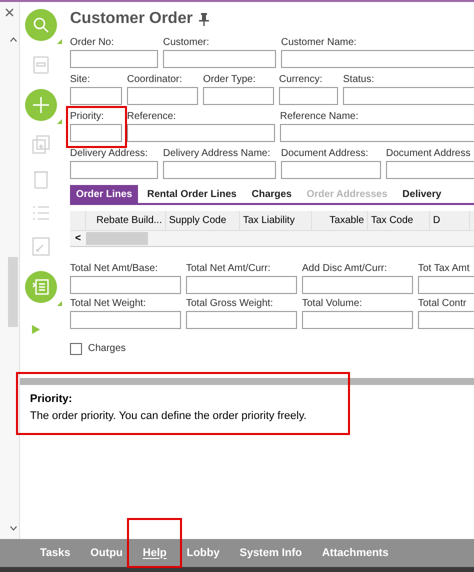 The image size is (474, 572). I want to click on plus-icon, so click(41, 105).